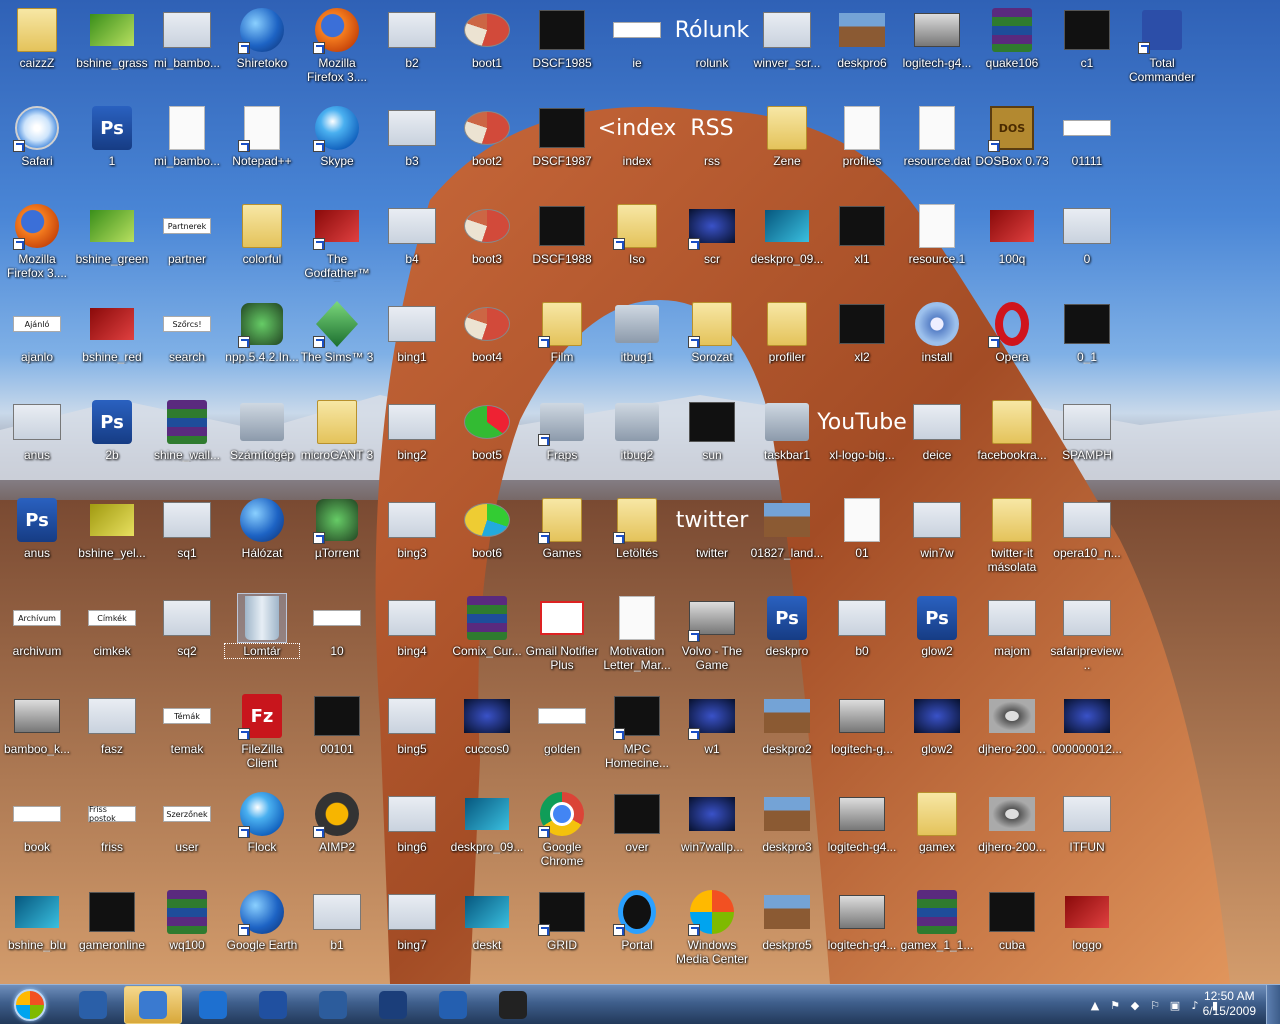 The height and width of the screenshot is (1024, 1280). I want to click on desktop-icon: glow2, so click(937, 735).